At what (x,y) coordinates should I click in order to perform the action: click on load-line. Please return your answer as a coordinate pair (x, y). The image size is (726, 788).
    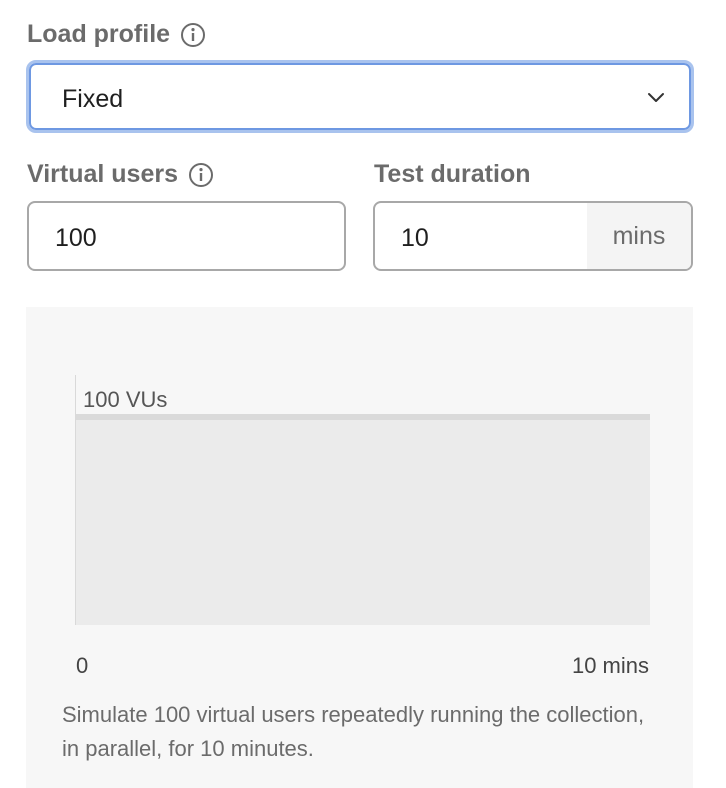
    Looking at the image, I should click on (363, 416).